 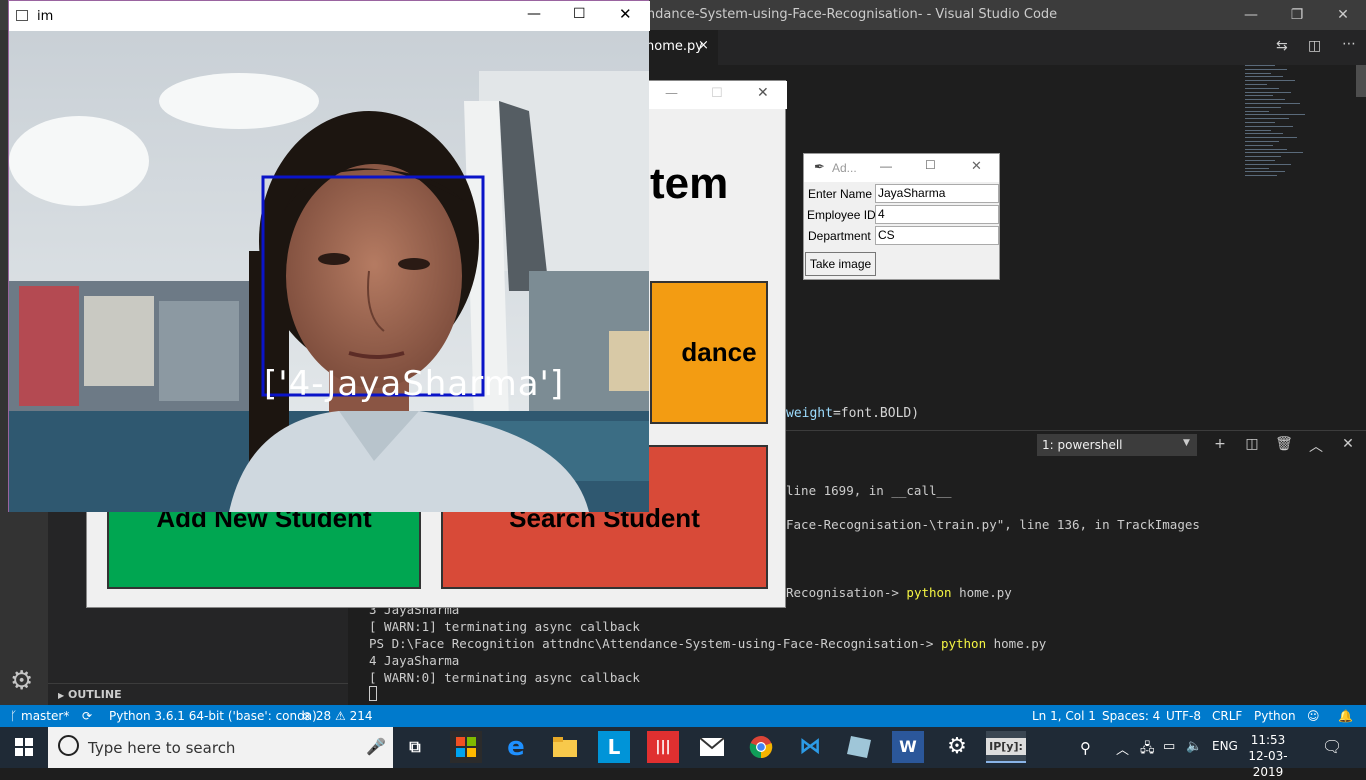 I want to click on people-icon: ⚲, so click(x=1085, y=748).